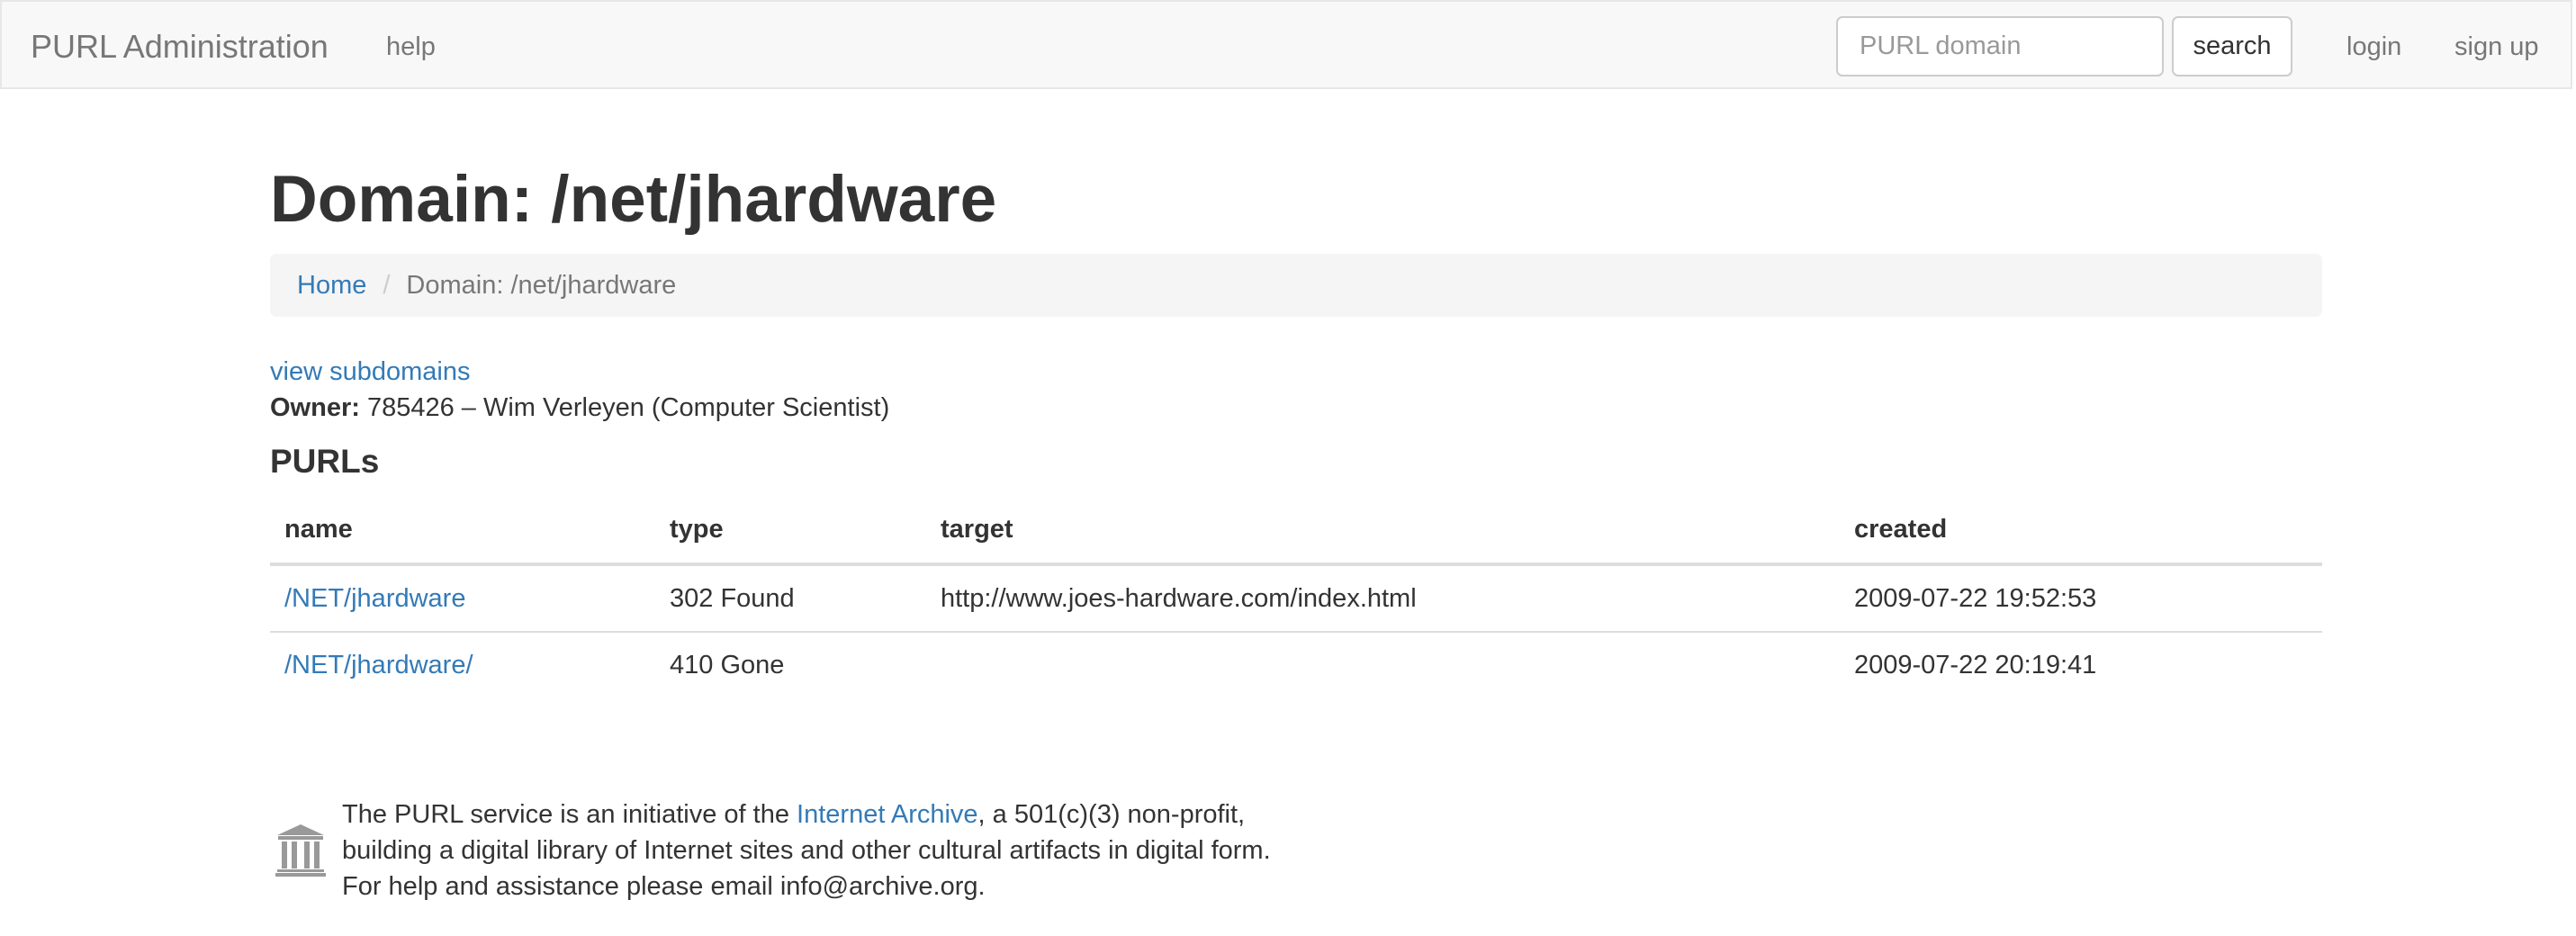  Describe the element at coordinates (790, 531) in the screenshot. I see `column-header-type: type` at that location.